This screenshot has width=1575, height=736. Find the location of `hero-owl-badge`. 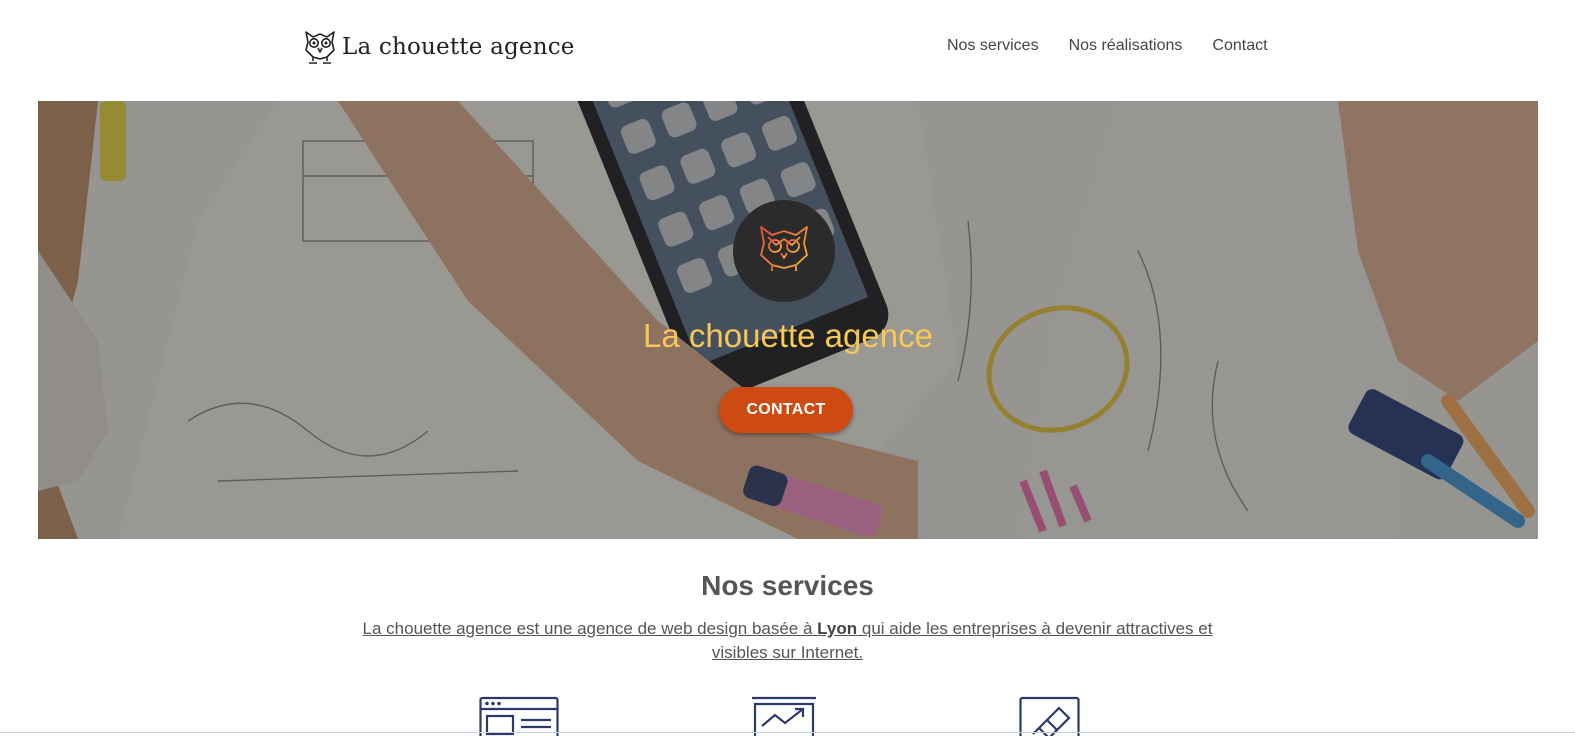

hero-owl-badge is located at coordinates (784, 251).